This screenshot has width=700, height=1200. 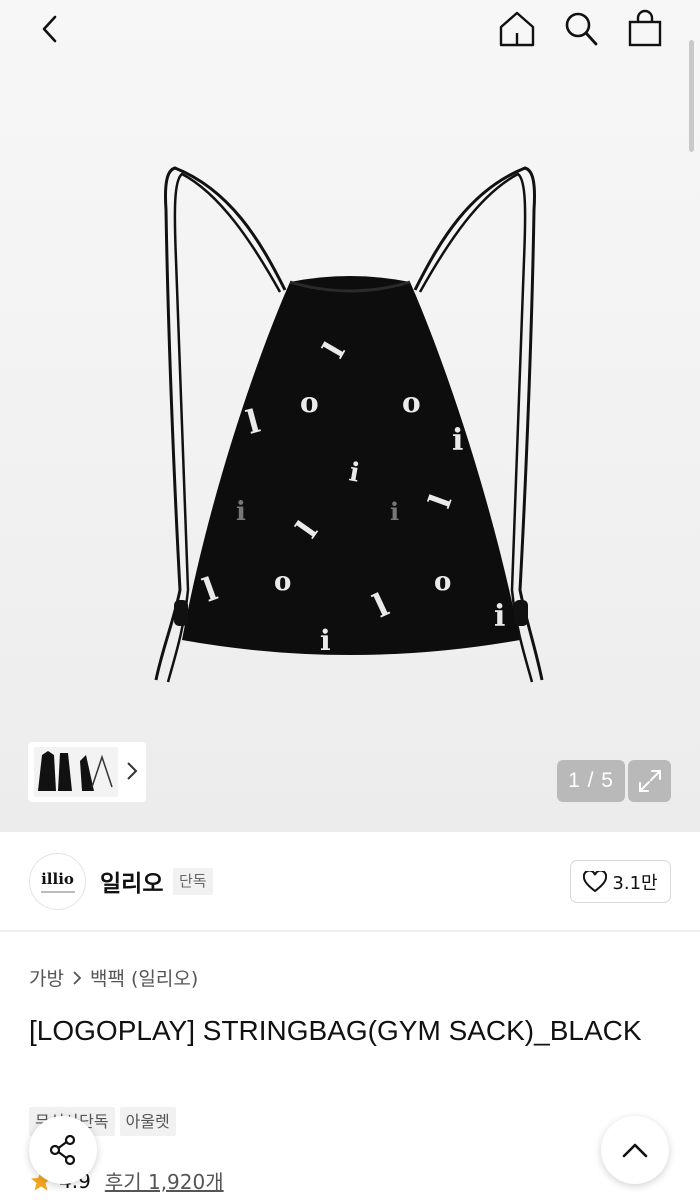 What do you see at coordinates (144, 977) in the screenshot?
I see `breadcrumb-subcategory: 백팩 (일리오)` at bounding box center [144, 977].